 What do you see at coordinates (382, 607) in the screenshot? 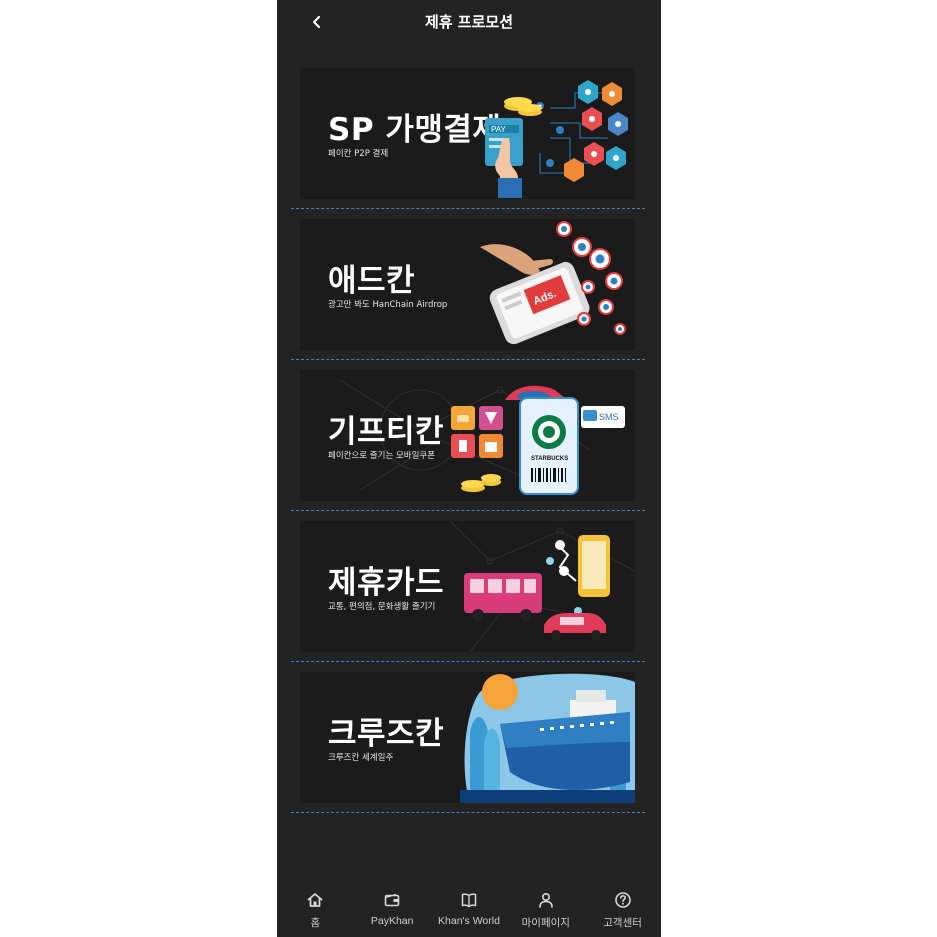
I see `banner-subtitle: 교통, 편의점, 문화생활 즐기기` at bounding box center [382, 607].